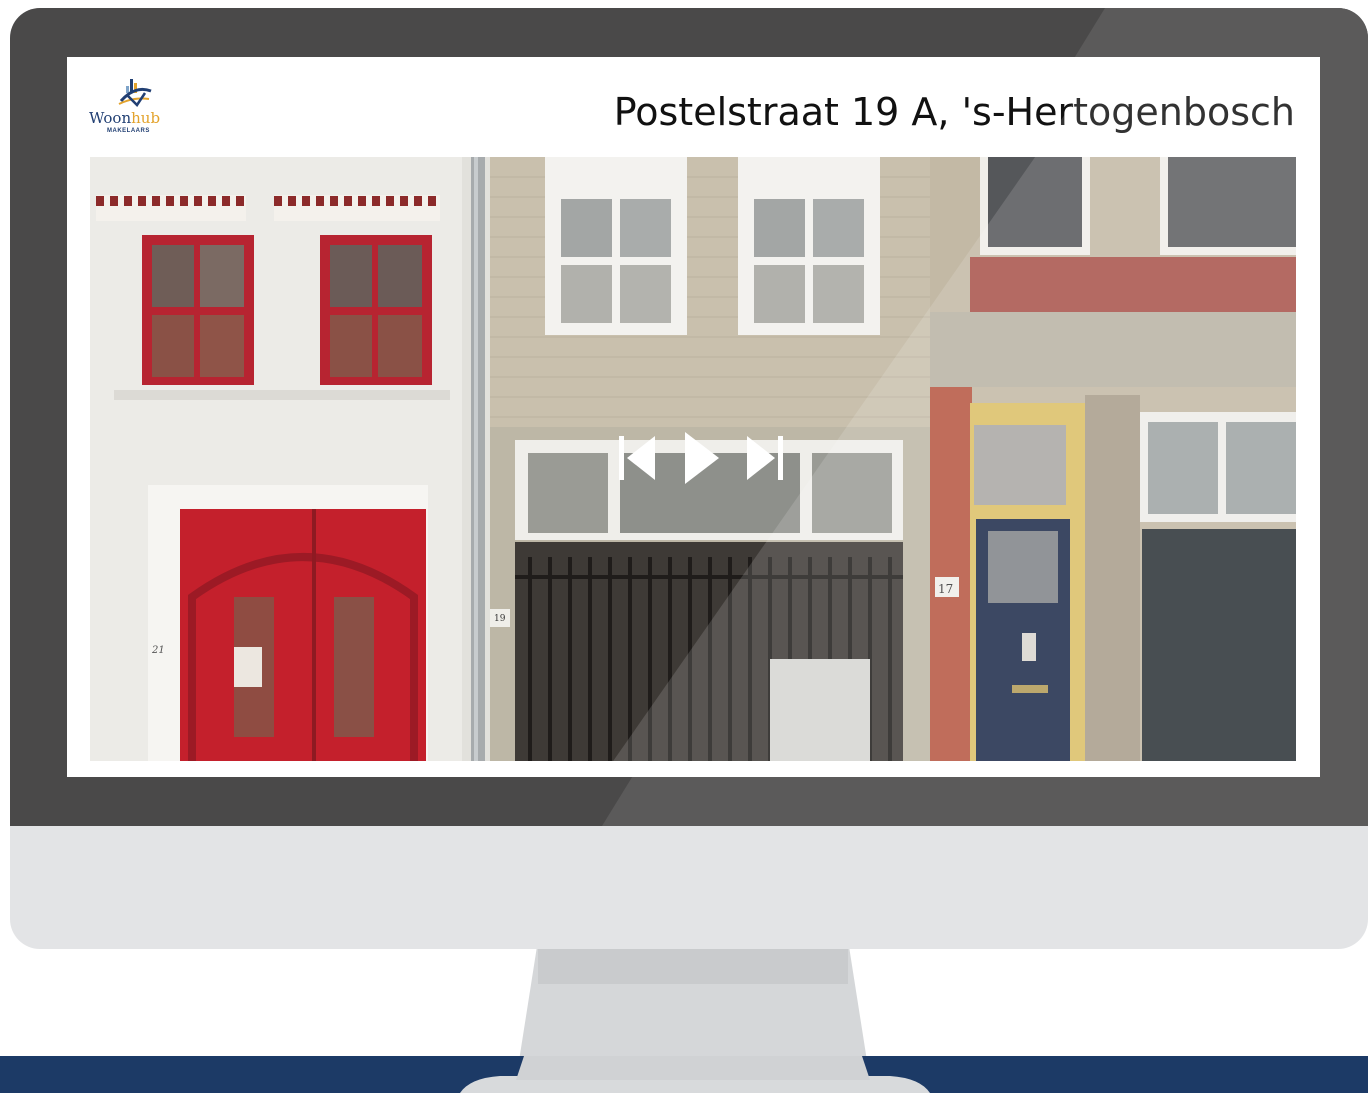 The width and height of the screenshot is (1368, 1093). I want to click on play-button, so click(702, 458).